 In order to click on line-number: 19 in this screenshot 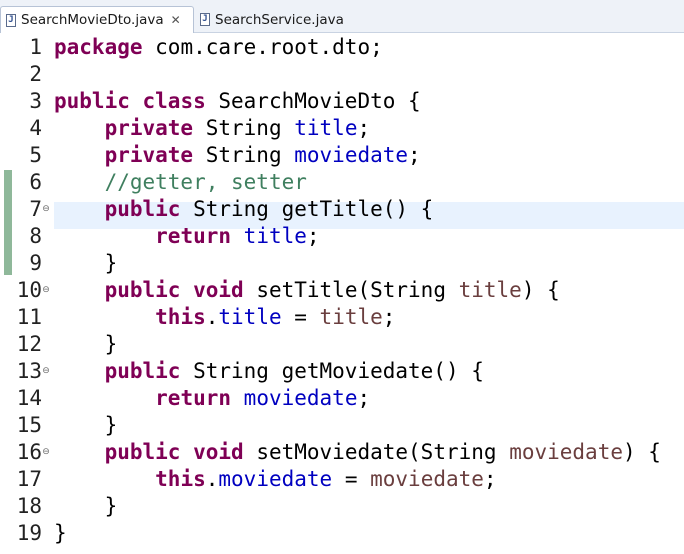, I will do `click(29, 533)`.